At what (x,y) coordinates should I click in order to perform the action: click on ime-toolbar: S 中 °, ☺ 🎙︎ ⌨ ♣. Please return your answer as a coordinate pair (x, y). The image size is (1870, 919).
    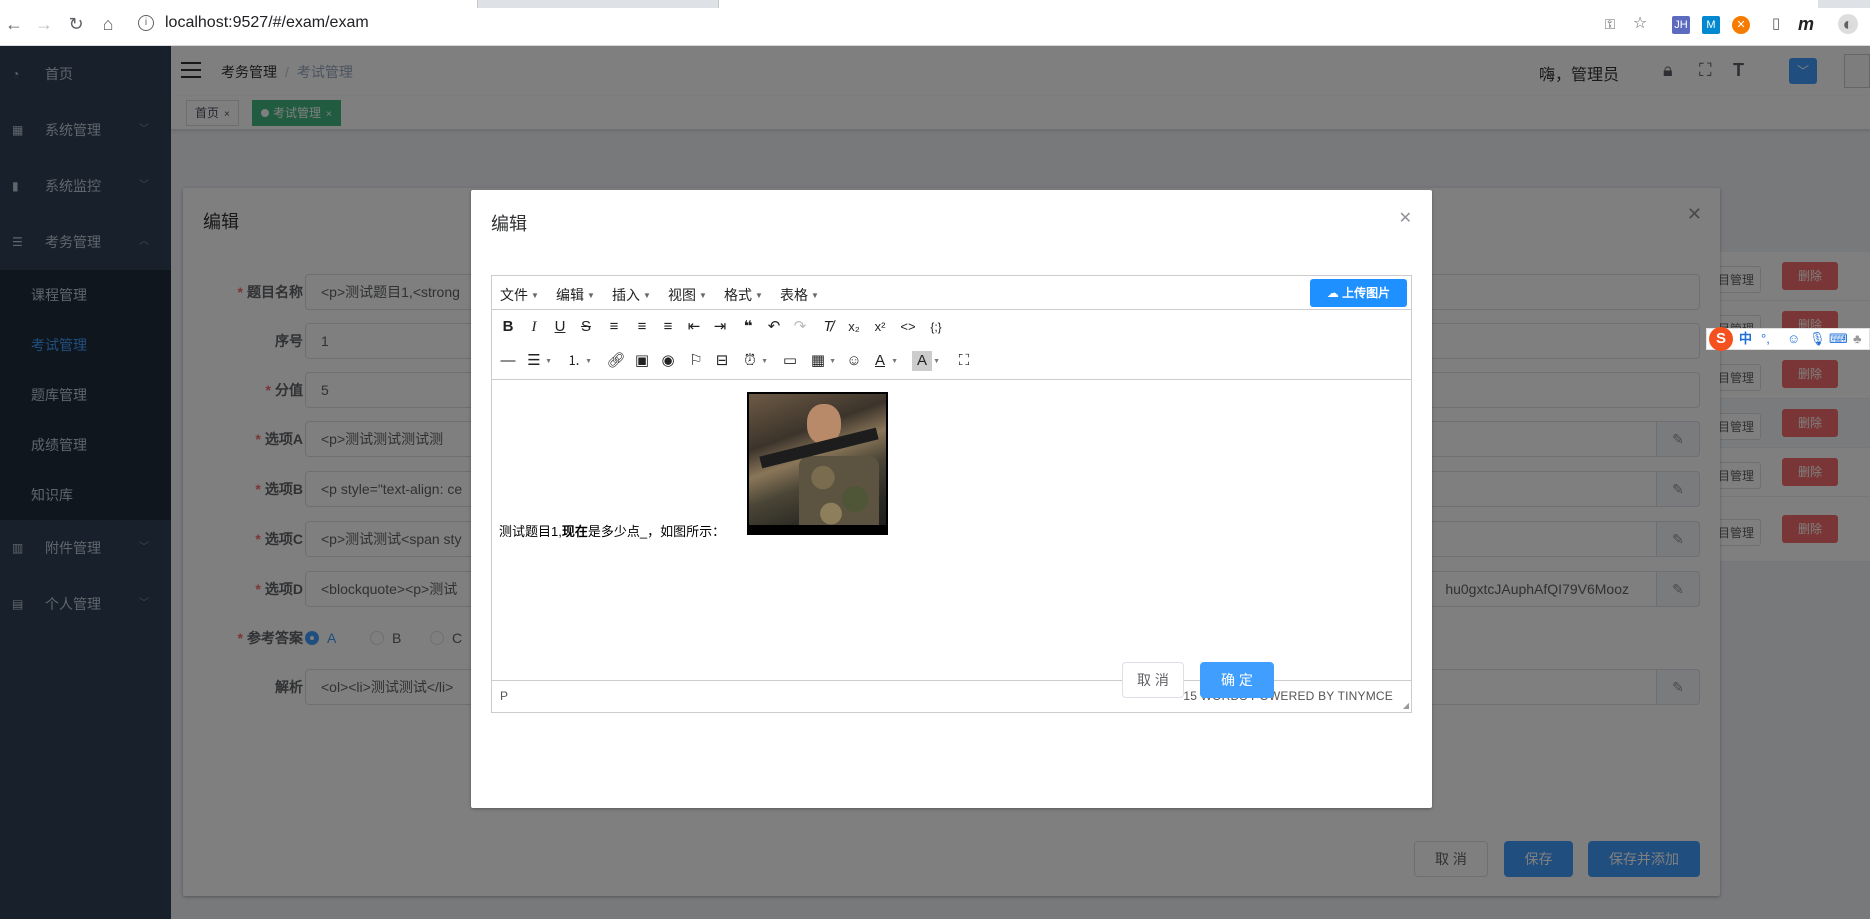
    Looking at the image, I should click on (1788, 339).